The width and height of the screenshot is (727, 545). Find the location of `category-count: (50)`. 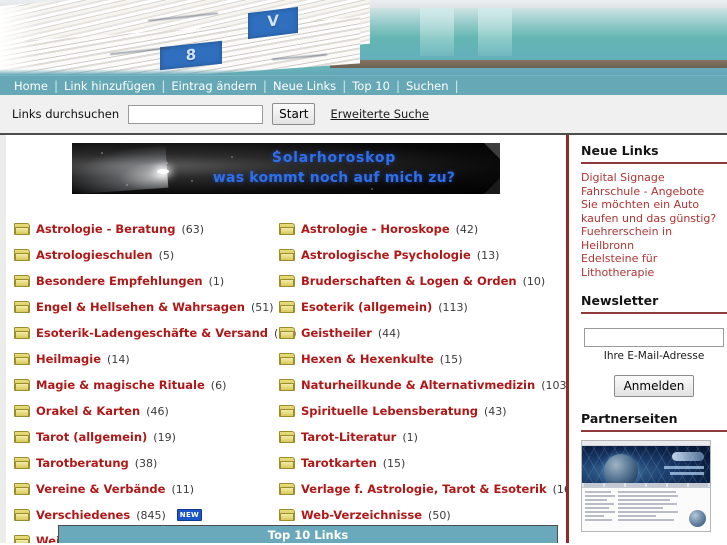

category-count: (50) is located at coordinates (439, 515).